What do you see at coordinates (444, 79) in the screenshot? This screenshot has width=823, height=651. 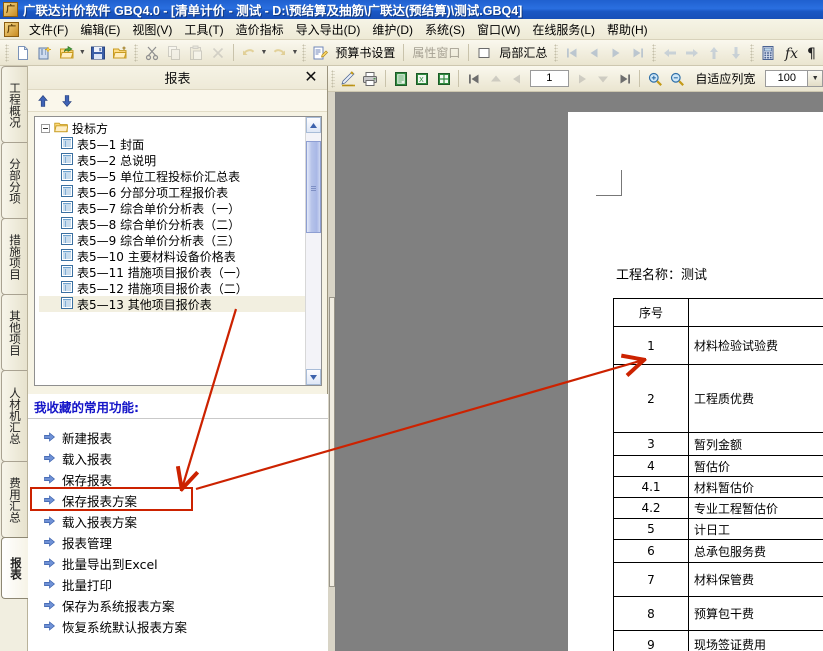 I see `grid-view-icon` at bounding box center [444, 79].